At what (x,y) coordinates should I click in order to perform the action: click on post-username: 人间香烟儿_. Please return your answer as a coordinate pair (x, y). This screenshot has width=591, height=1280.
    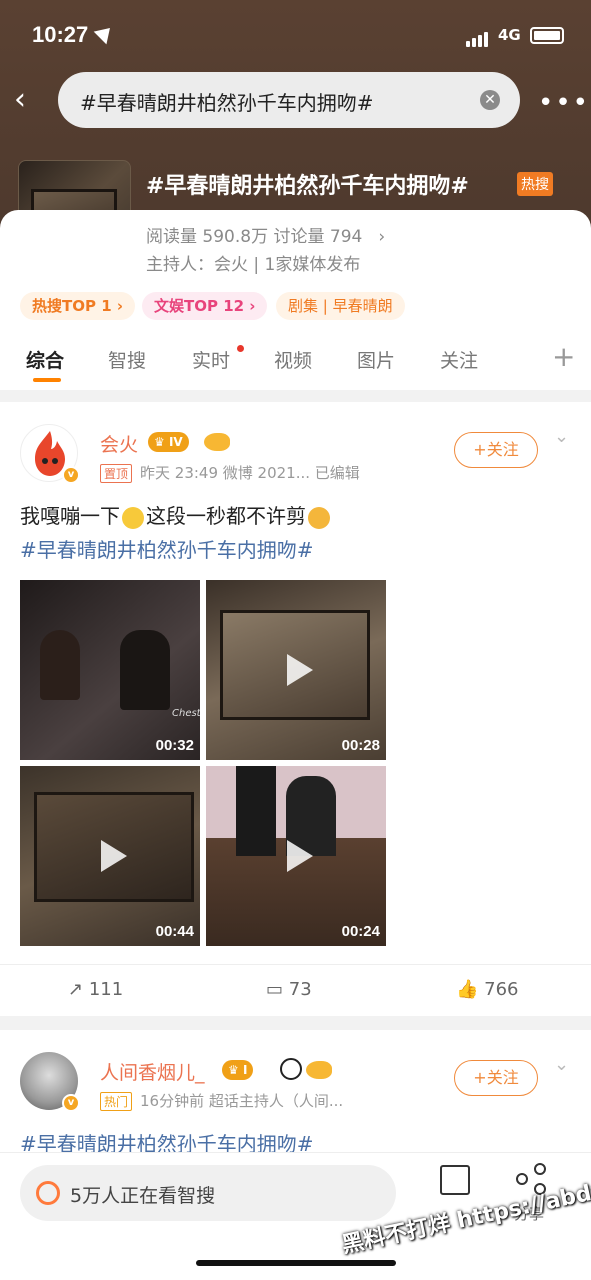
    Looking at the image, I should click on (152, 1071).